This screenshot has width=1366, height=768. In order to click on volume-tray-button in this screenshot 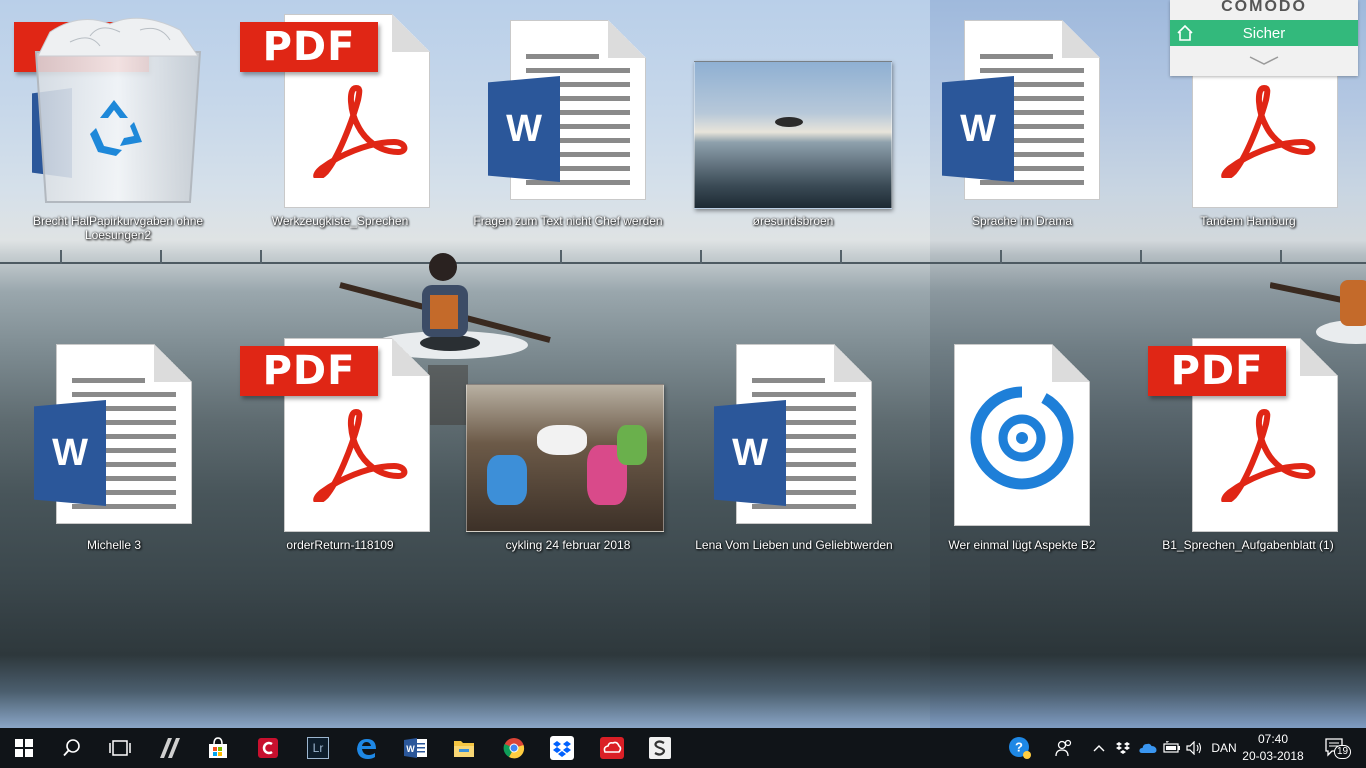, I will do `click(1195, 748)`.